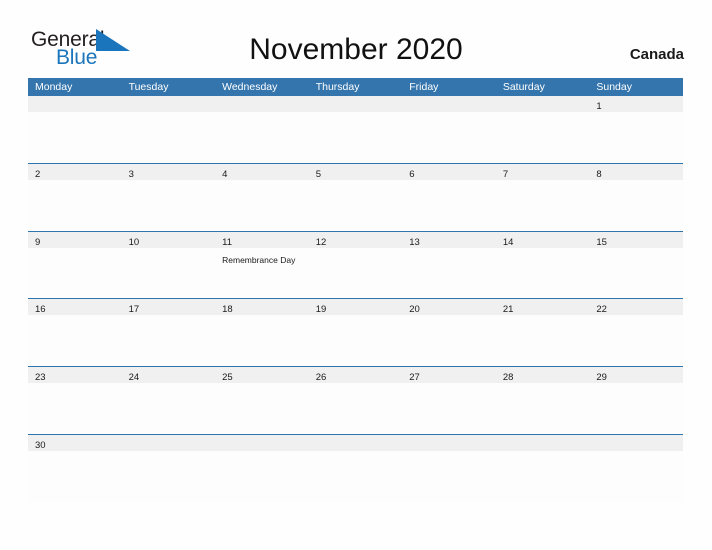  Describe the element at coordinates (321, 378) in the screenshot. I see `day-number: 26` at that location.